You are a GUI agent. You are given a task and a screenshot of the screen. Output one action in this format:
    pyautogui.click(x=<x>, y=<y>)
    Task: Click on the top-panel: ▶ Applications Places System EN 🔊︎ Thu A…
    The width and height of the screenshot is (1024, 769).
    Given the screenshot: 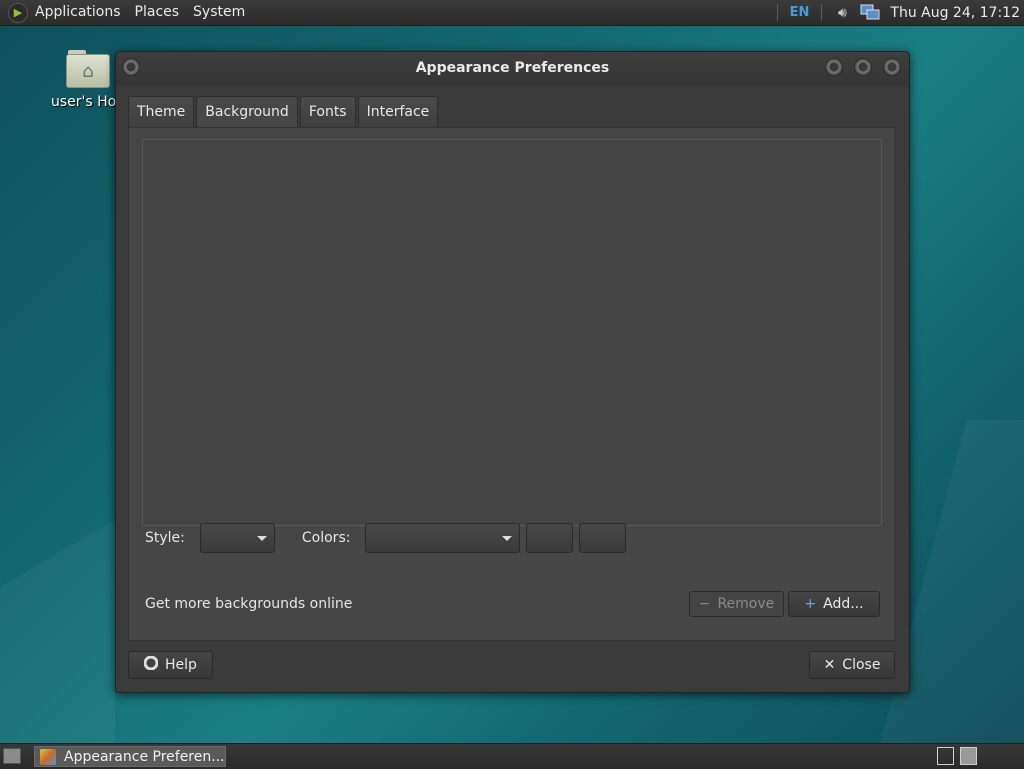 What is the action you would take?
    pyautogui.click(x=512, y=13)
    